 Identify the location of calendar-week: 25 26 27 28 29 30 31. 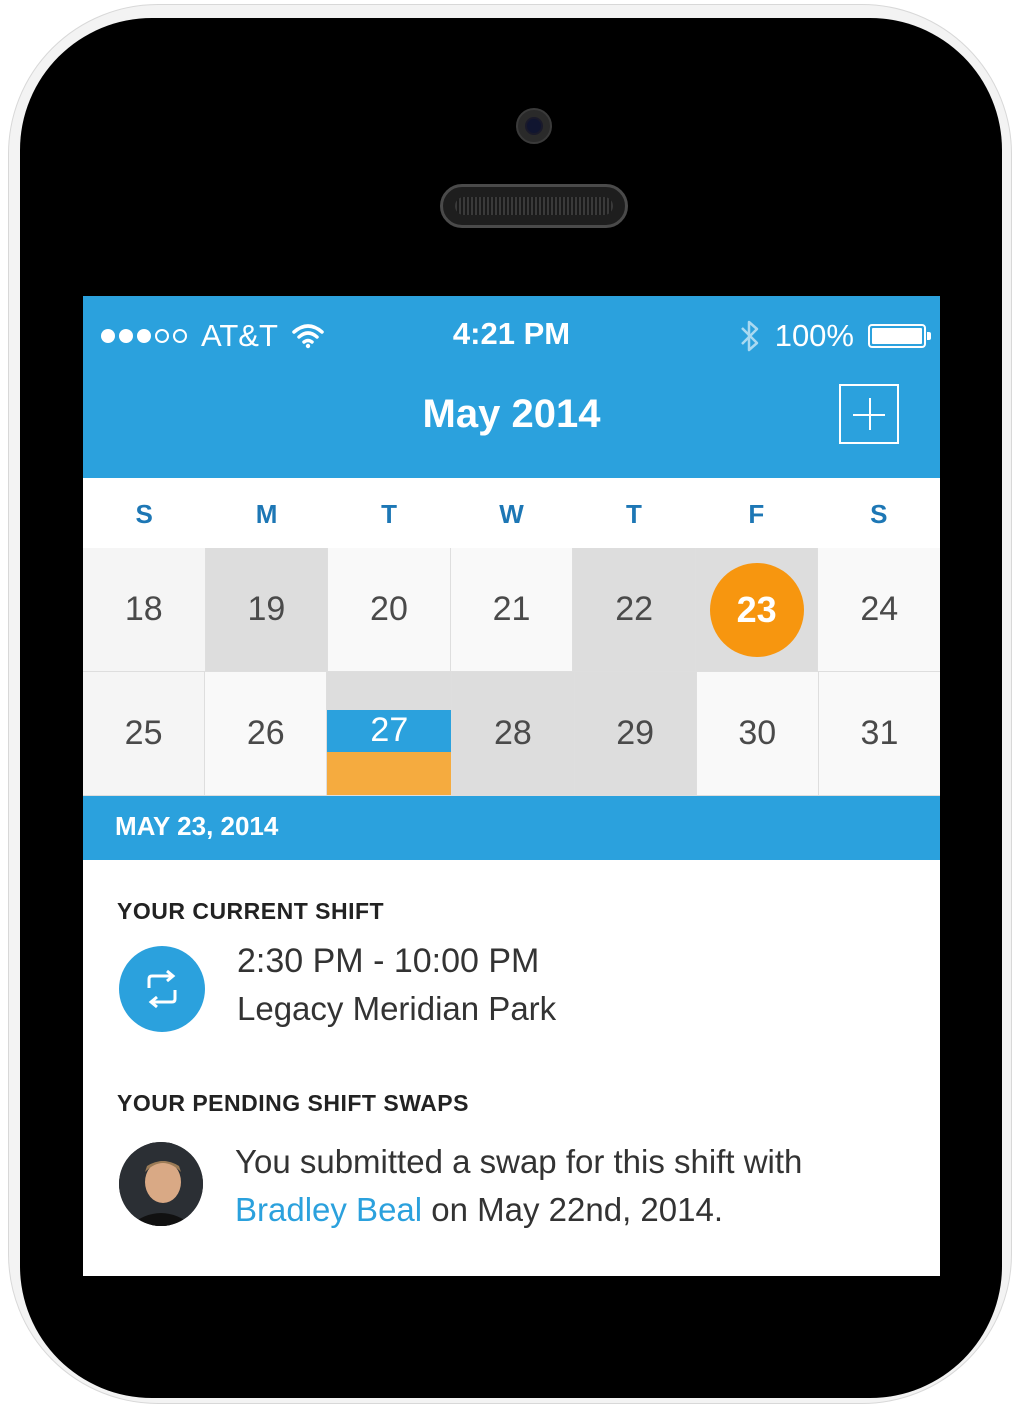
(511, 734).